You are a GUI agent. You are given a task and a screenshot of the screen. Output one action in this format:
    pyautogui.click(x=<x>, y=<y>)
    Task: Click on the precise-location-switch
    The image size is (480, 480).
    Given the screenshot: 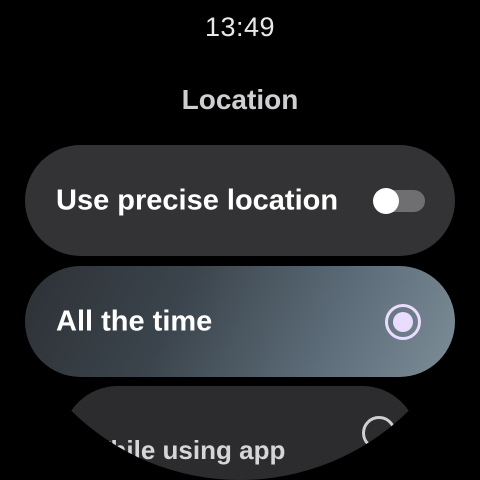 What is the action you would take?
    pyautogui.click(x=399, y=200)
    